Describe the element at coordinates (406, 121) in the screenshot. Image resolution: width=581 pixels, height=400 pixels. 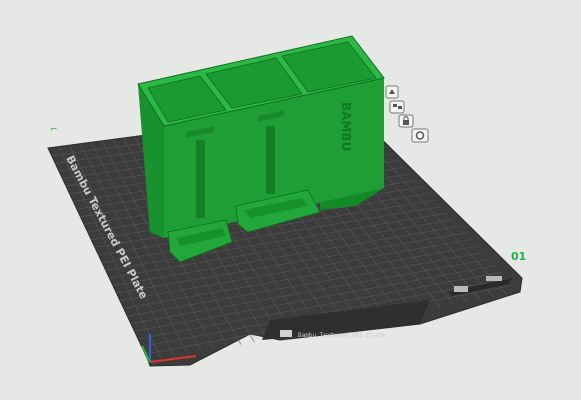
I see `lock-icon` at that location.